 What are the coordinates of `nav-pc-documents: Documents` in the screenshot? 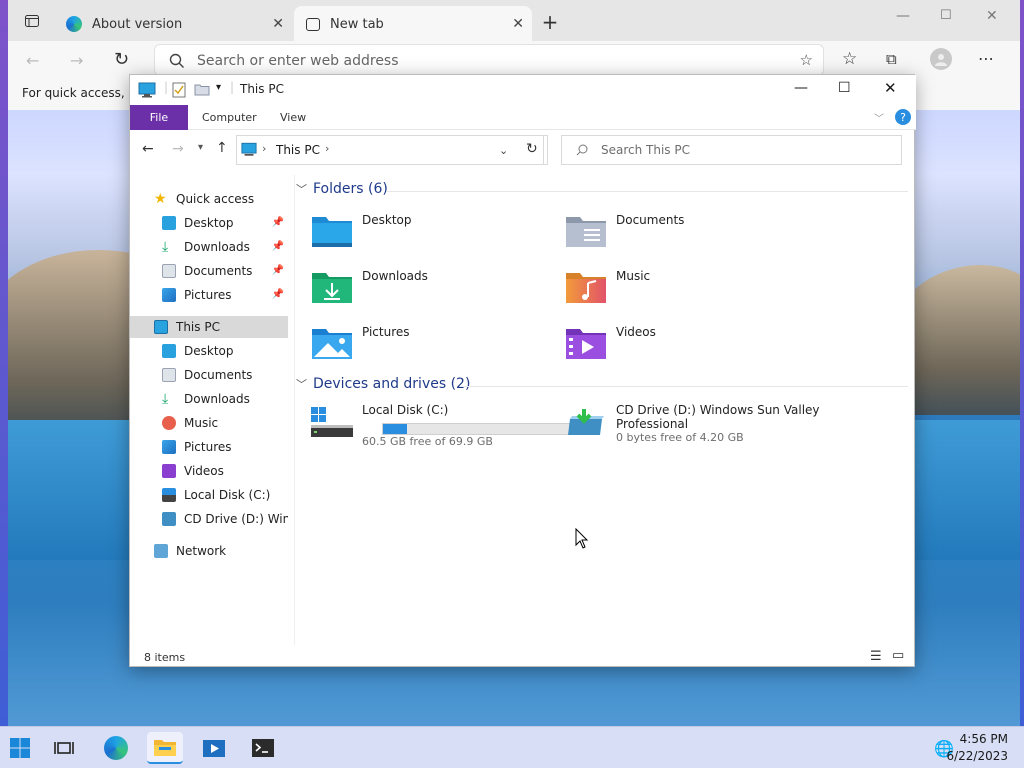 It's located at (209, 375).